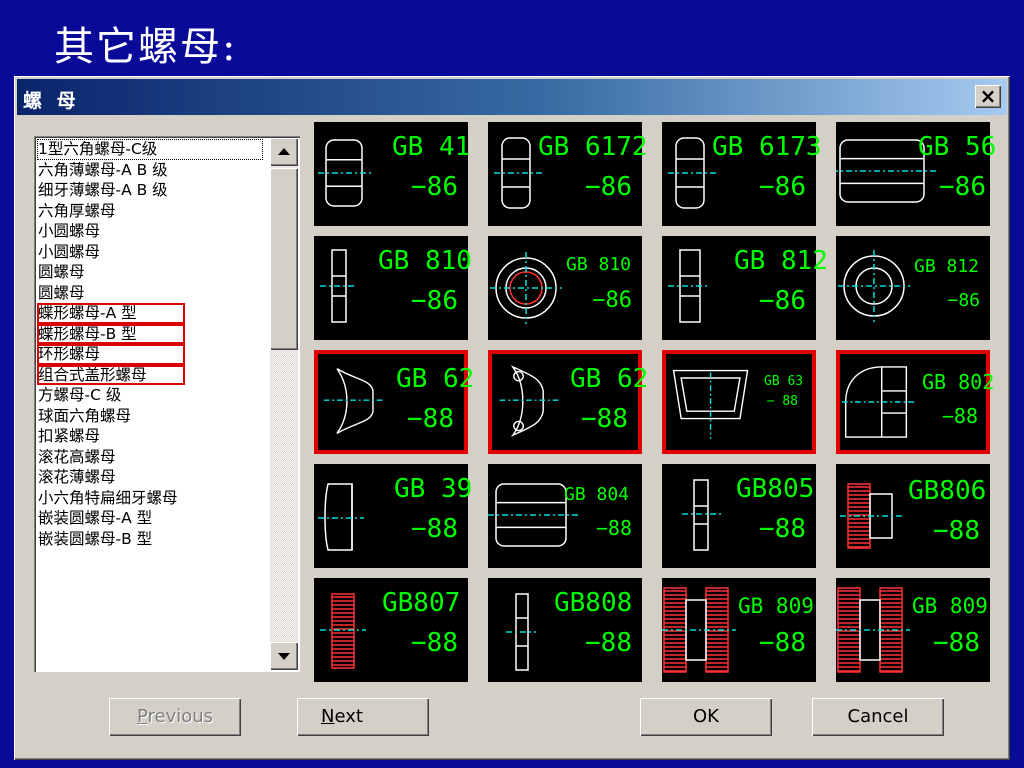 Image resolution: width=1024 pixels, height=768 pixels. I want to click on standard-code: GB 810, so click(425, 261).